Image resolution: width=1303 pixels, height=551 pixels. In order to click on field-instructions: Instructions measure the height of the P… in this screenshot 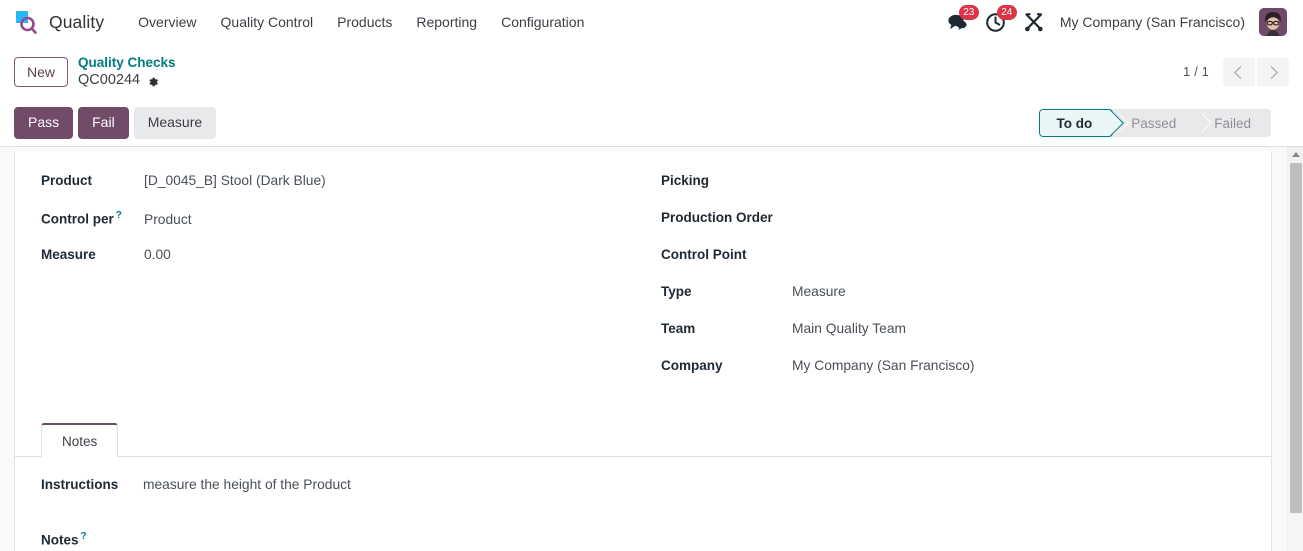, I will do `click(643, 484)`.